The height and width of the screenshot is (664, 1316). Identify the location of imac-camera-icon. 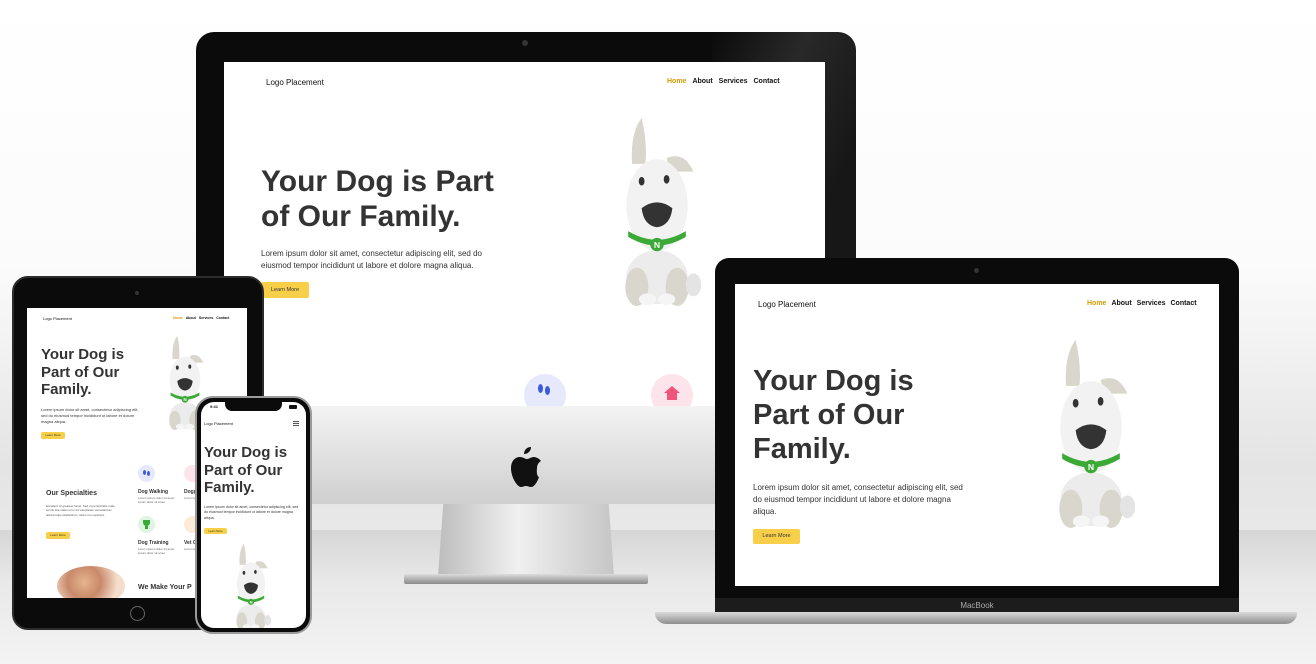
(525, 43).